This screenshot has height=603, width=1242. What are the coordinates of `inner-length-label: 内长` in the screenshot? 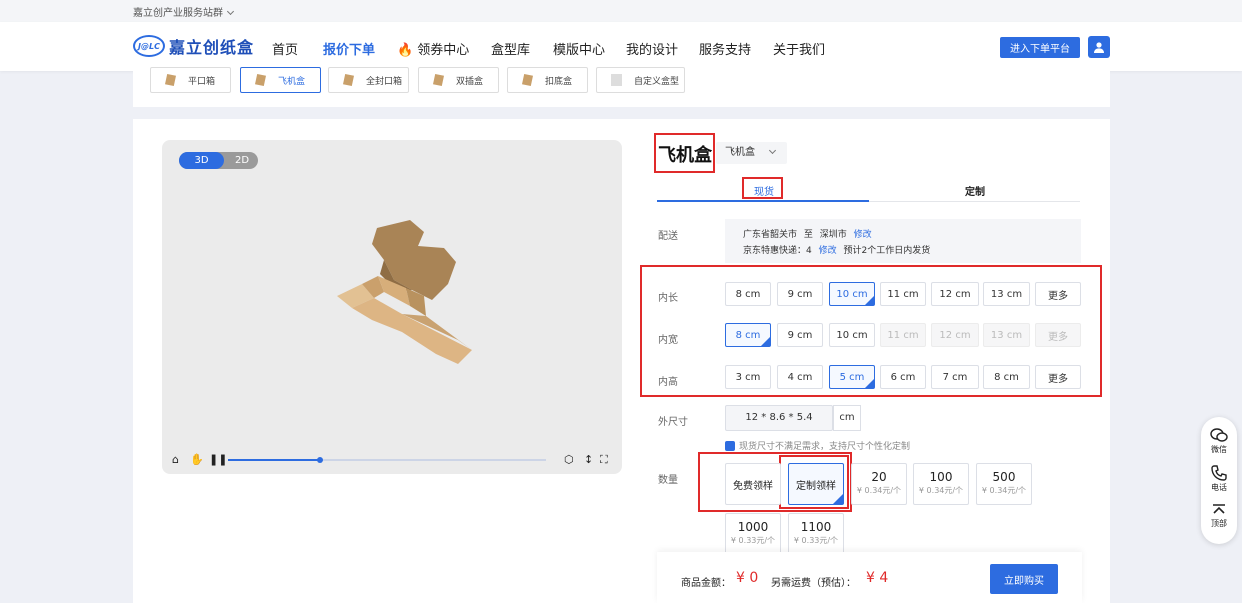 It's located at (668, 298).